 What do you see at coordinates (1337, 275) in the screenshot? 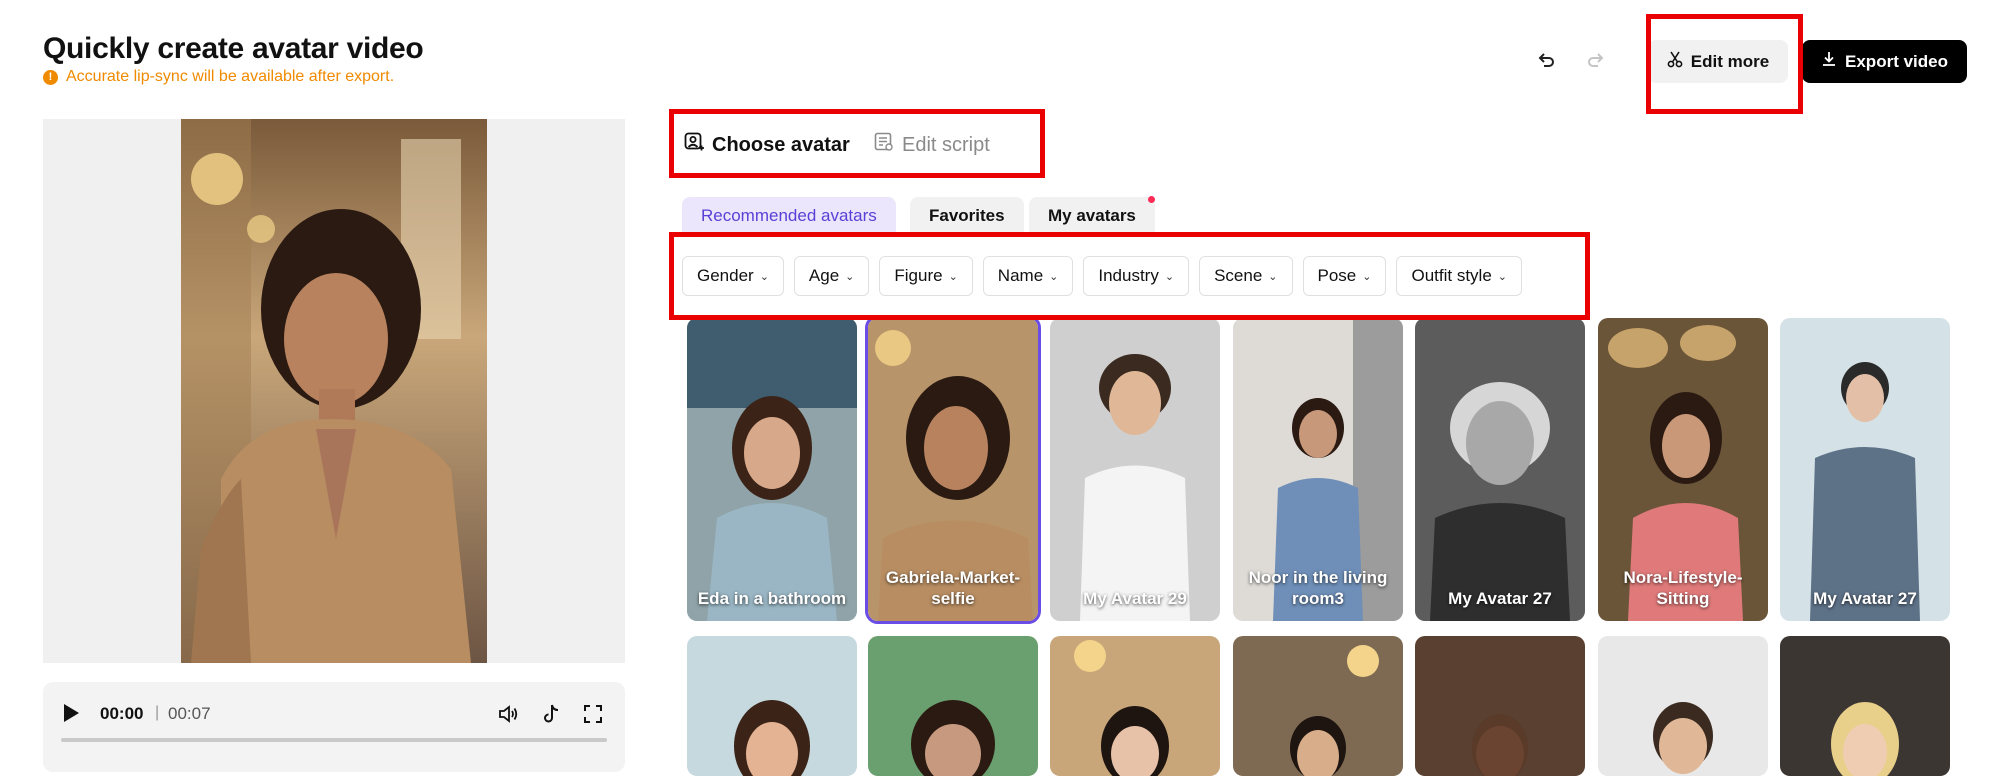
I see `filter-label: Pose` at bounding box center [1337, 275].